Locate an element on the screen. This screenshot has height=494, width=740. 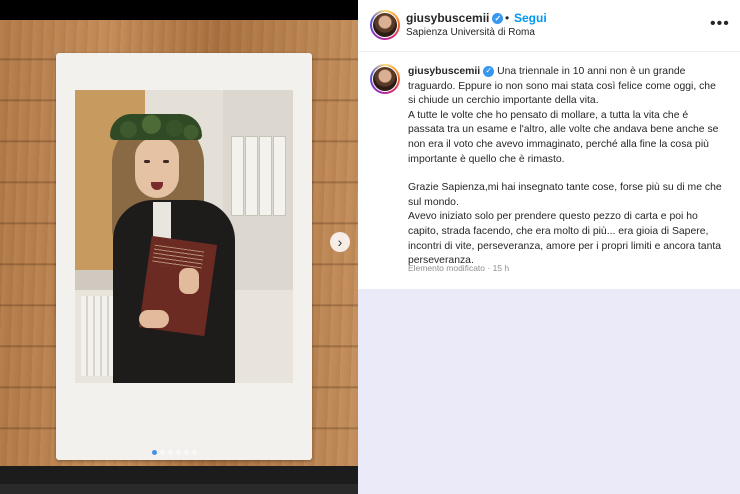
avatar is located at coordinates (385, 25).